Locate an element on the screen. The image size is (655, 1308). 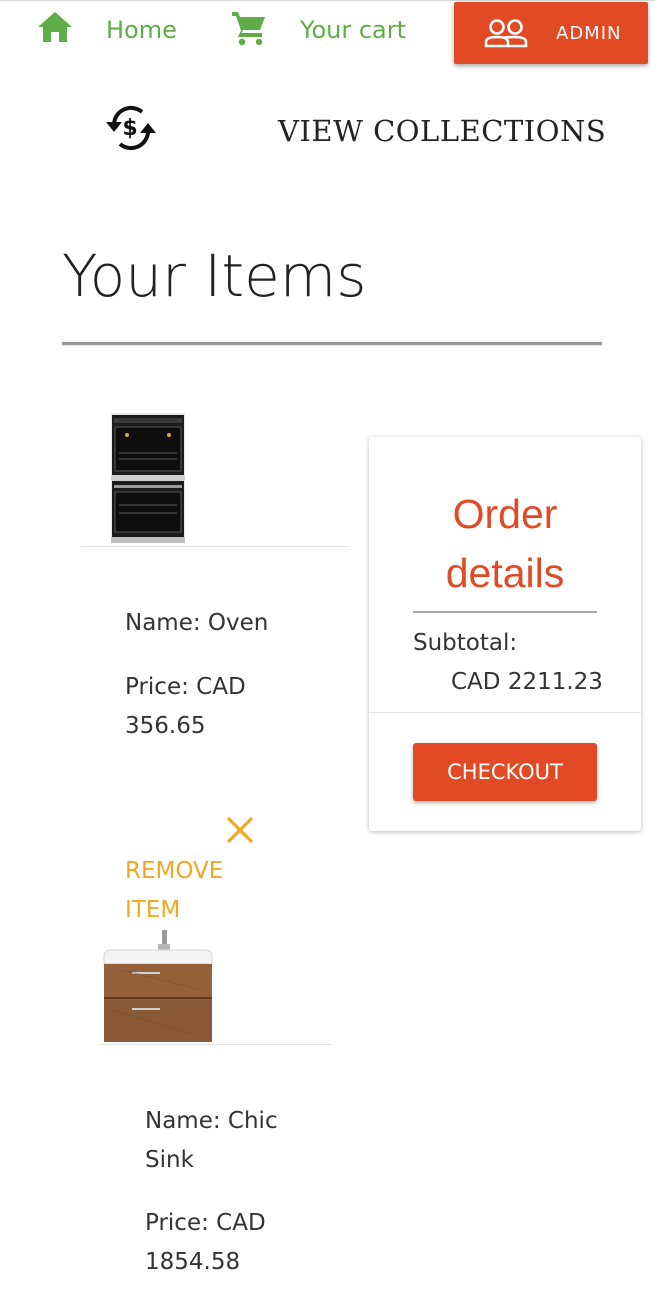
remove-label-line1: REMOVE is located at coordinates (174, 871).